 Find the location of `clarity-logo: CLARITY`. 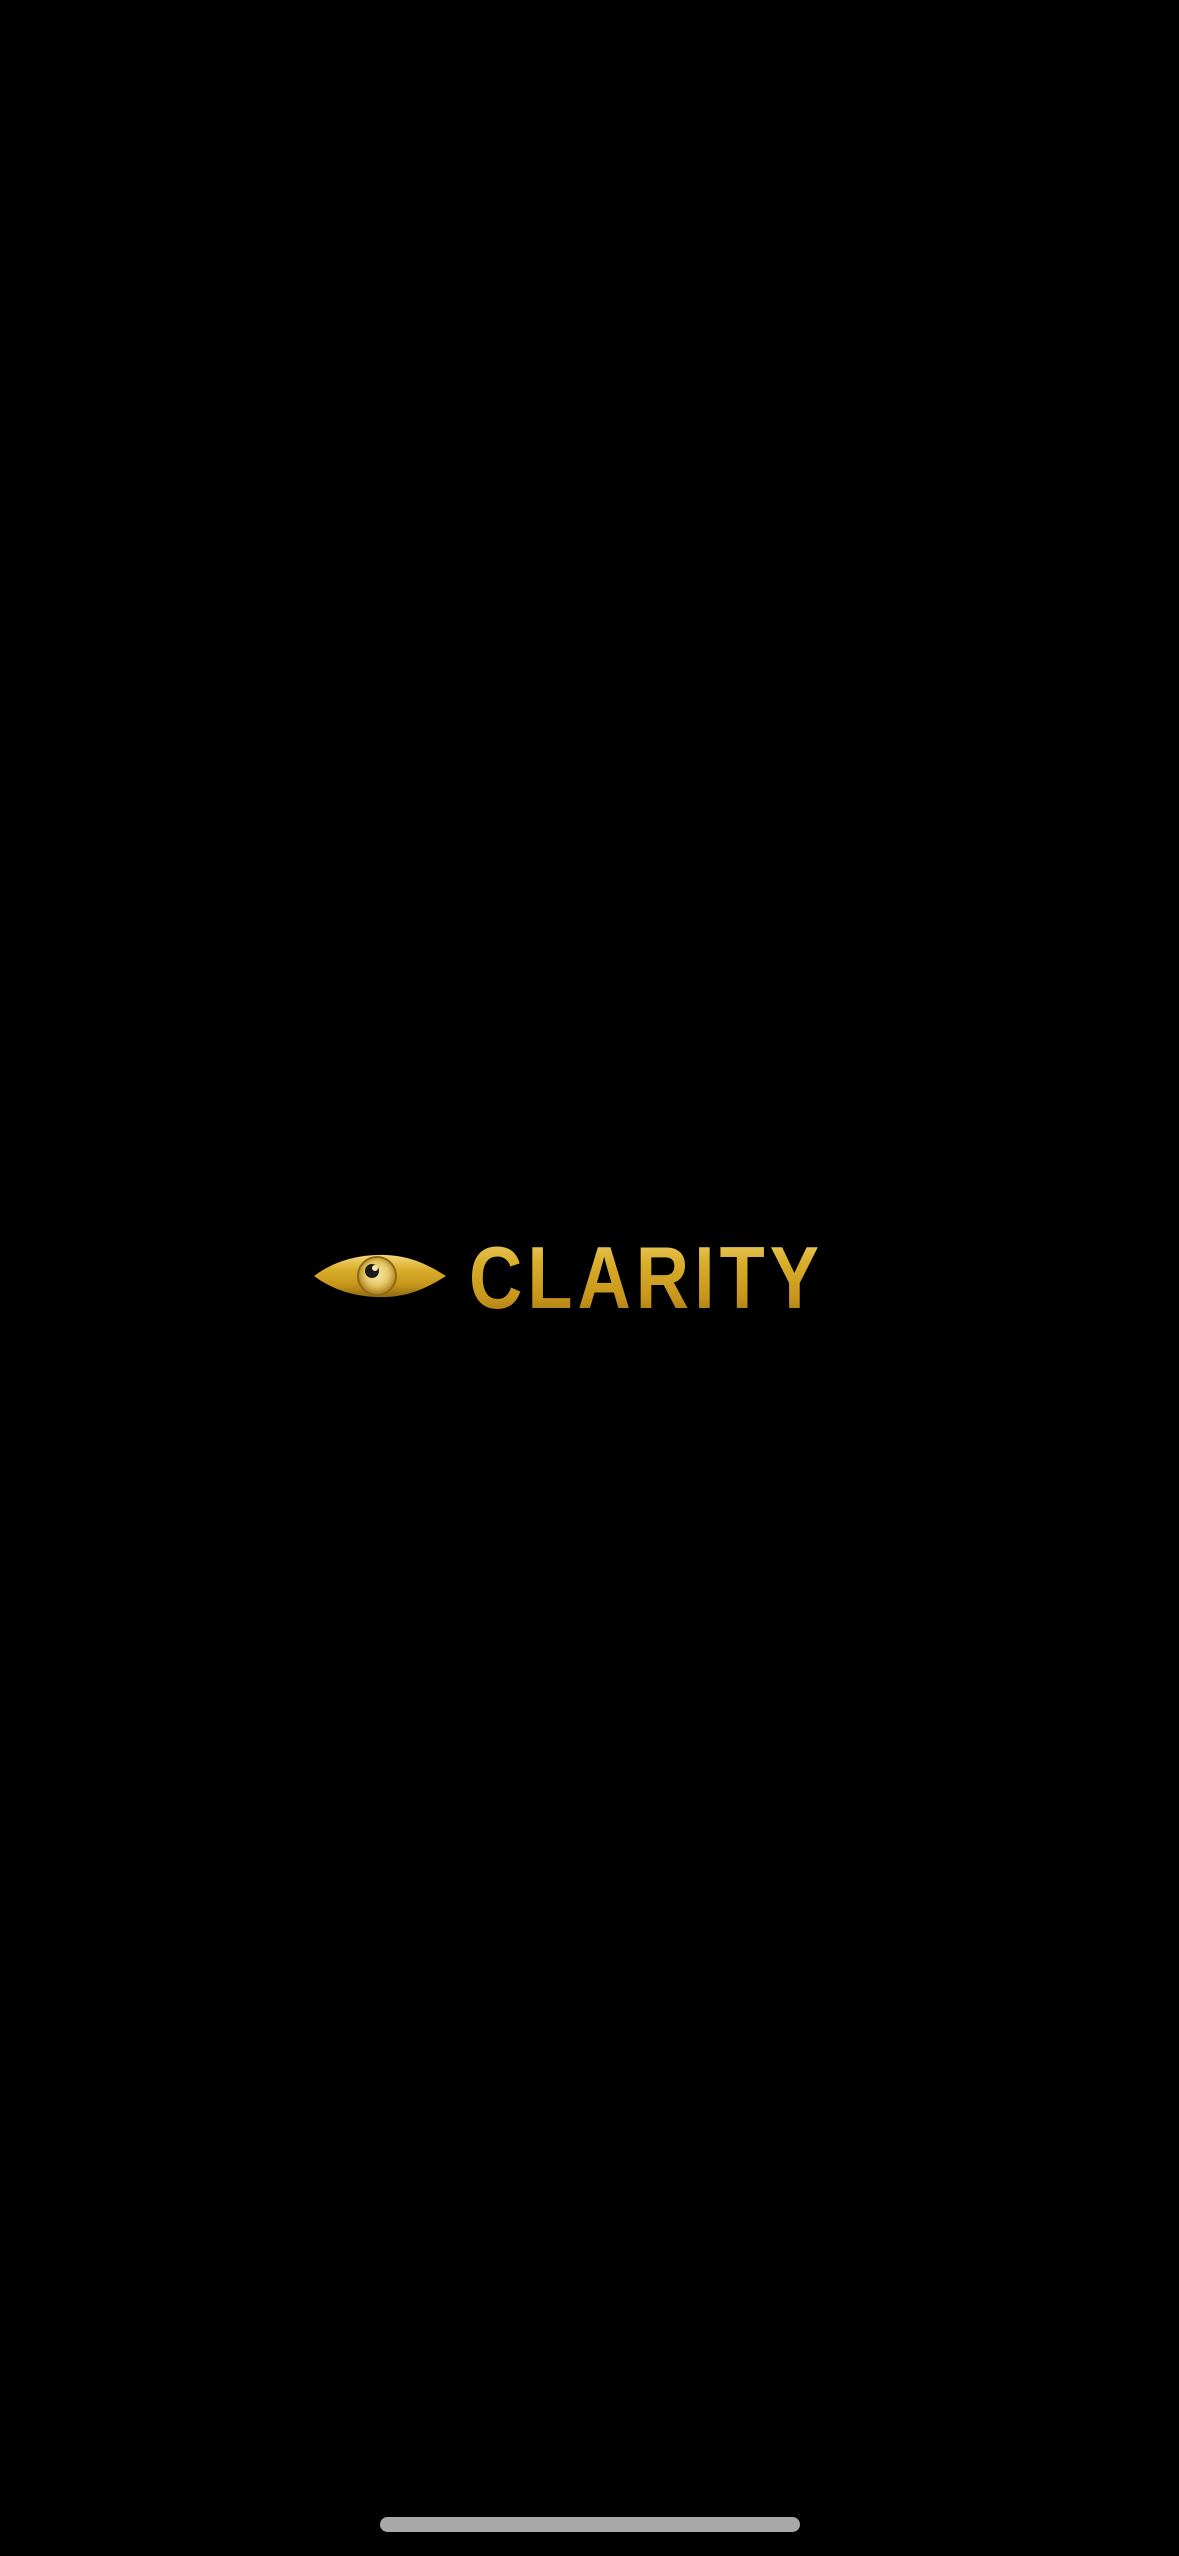

clarity-logo: CLARITY is located at coordinates (572, 1272).